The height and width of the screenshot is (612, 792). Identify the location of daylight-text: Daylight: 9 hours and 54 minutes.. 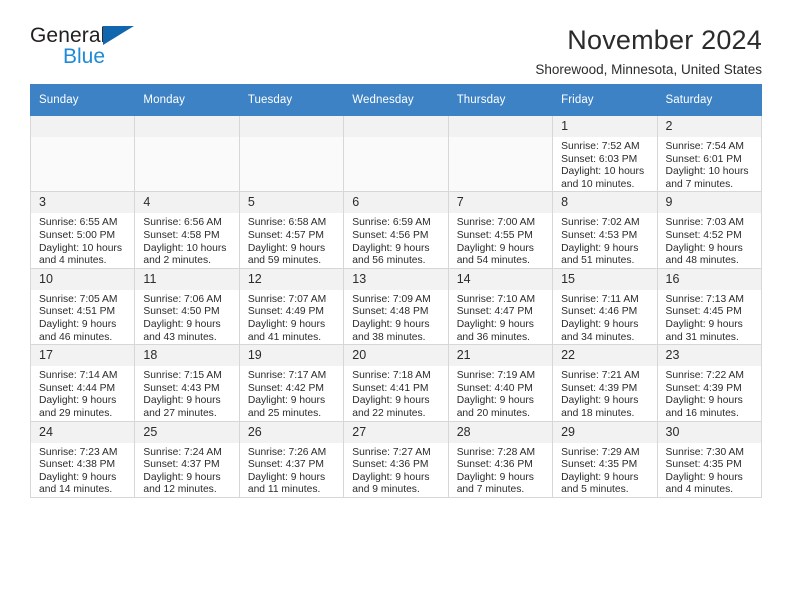
(495, 254).